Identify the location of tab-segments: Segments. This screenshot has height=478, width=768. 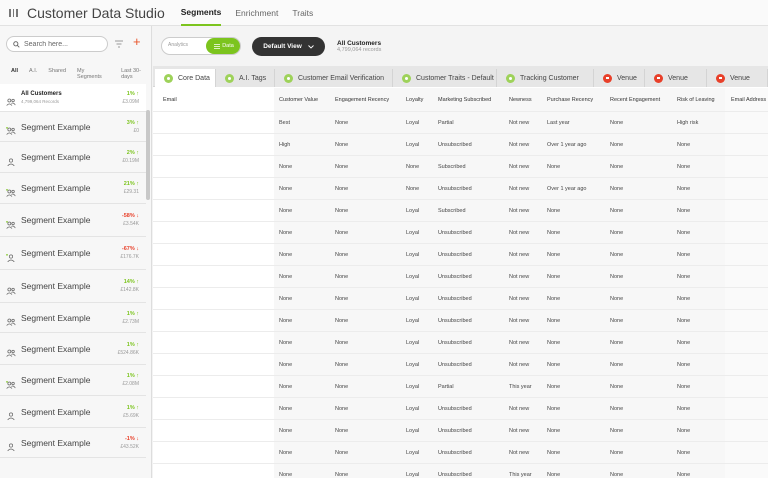
(201, 13).